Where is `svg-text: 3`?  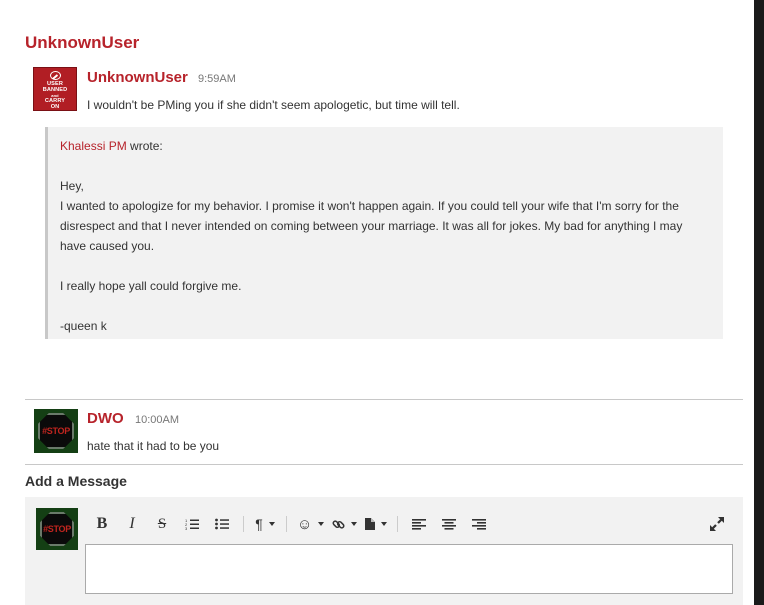 svg-text: 3 is located at coordinates (186, 528).